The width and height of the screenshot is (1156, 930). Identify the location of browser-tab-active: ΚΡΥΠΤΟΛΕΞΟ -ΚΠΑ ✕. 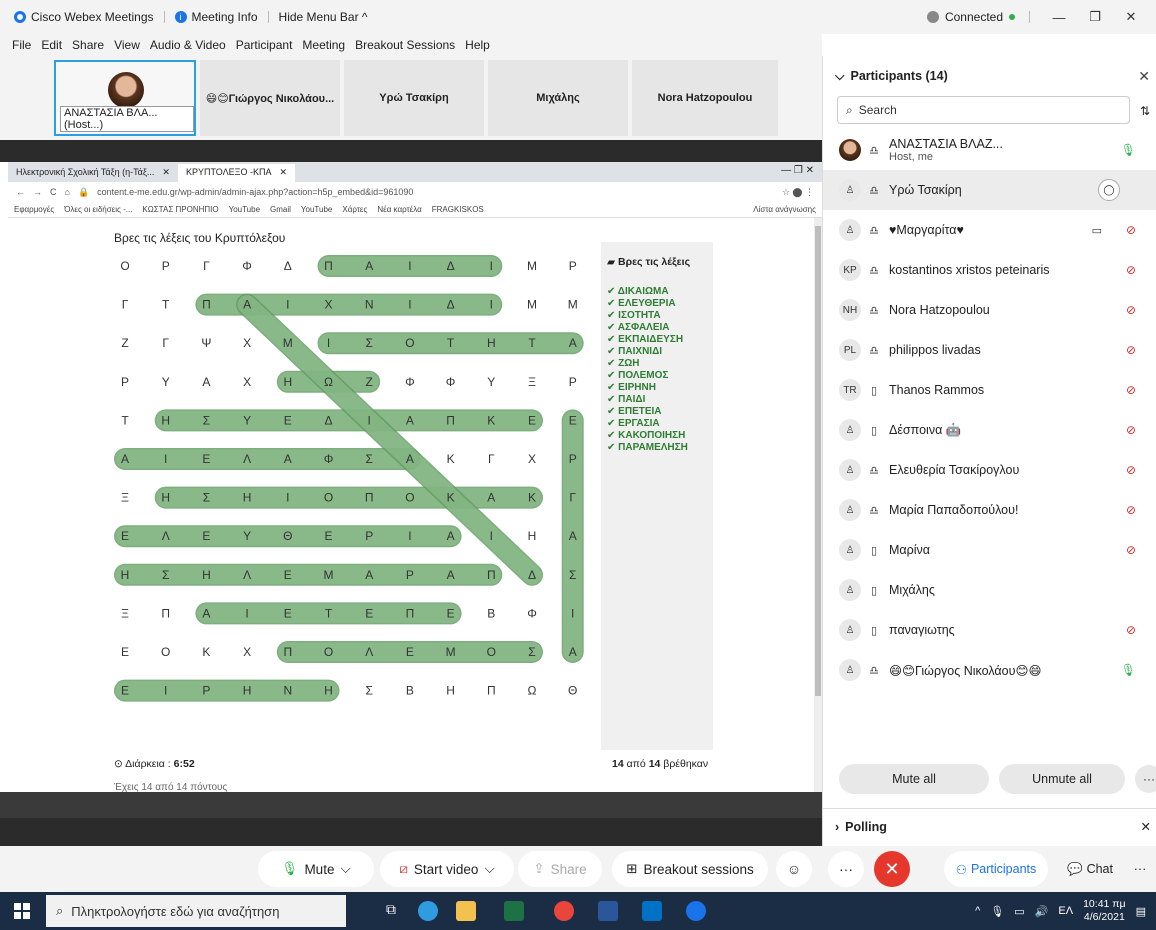
(236, 173).